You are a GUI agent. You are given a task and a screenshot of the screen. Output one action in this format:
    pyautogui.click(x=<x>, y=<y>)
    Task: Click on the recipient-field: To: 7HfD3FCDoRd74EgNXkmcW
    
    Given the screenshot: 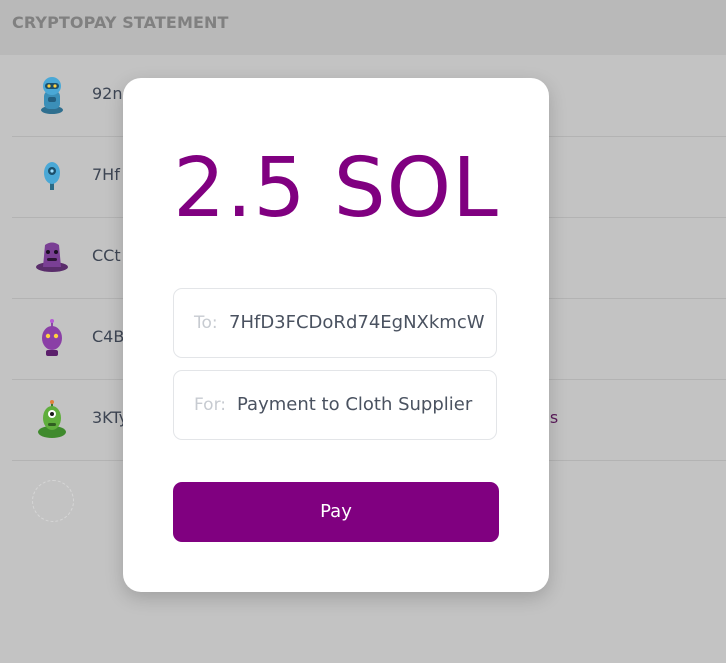 What is the action you would take?
    pyautogui.click(x=335, y=323)
    